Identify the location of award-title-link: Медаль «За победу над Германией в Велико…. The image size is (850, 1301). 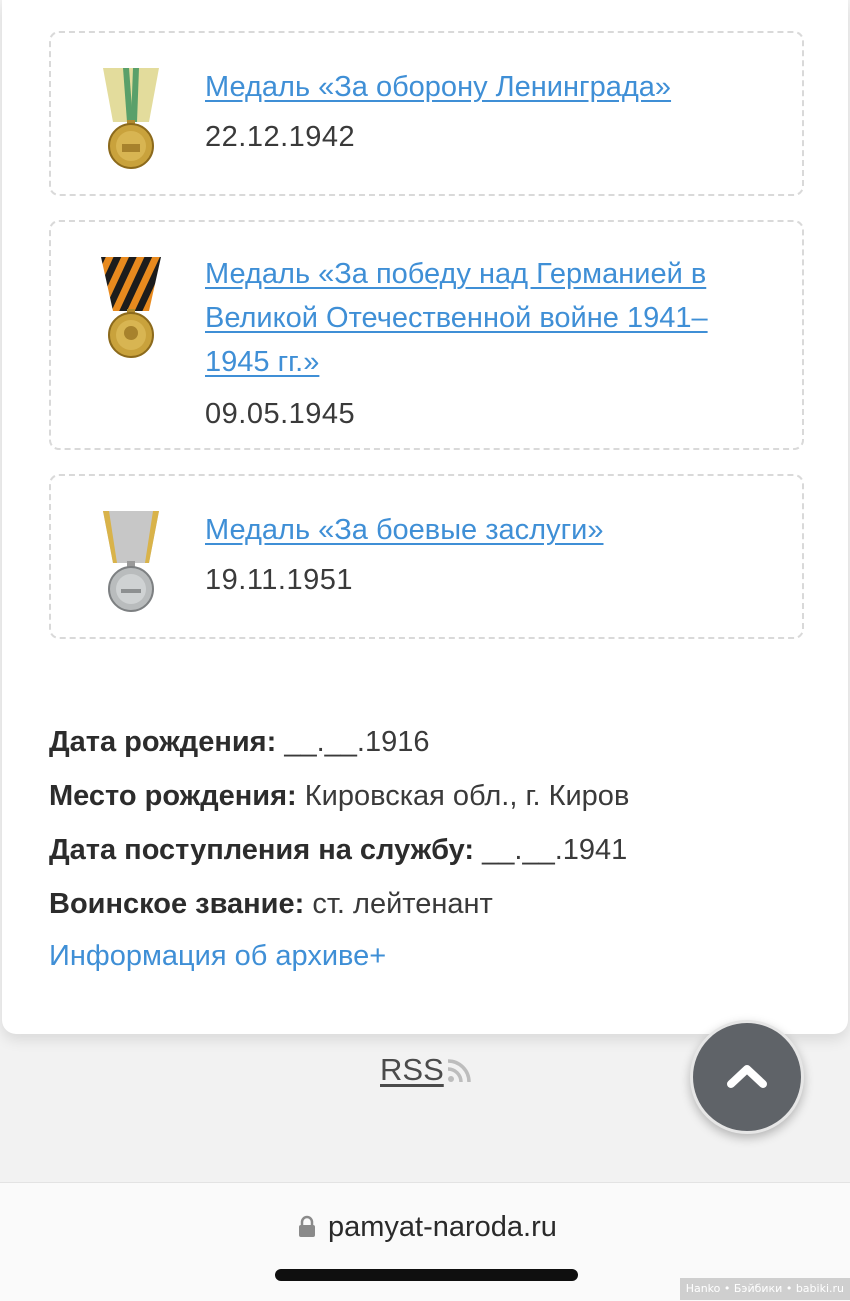
(485, 318).